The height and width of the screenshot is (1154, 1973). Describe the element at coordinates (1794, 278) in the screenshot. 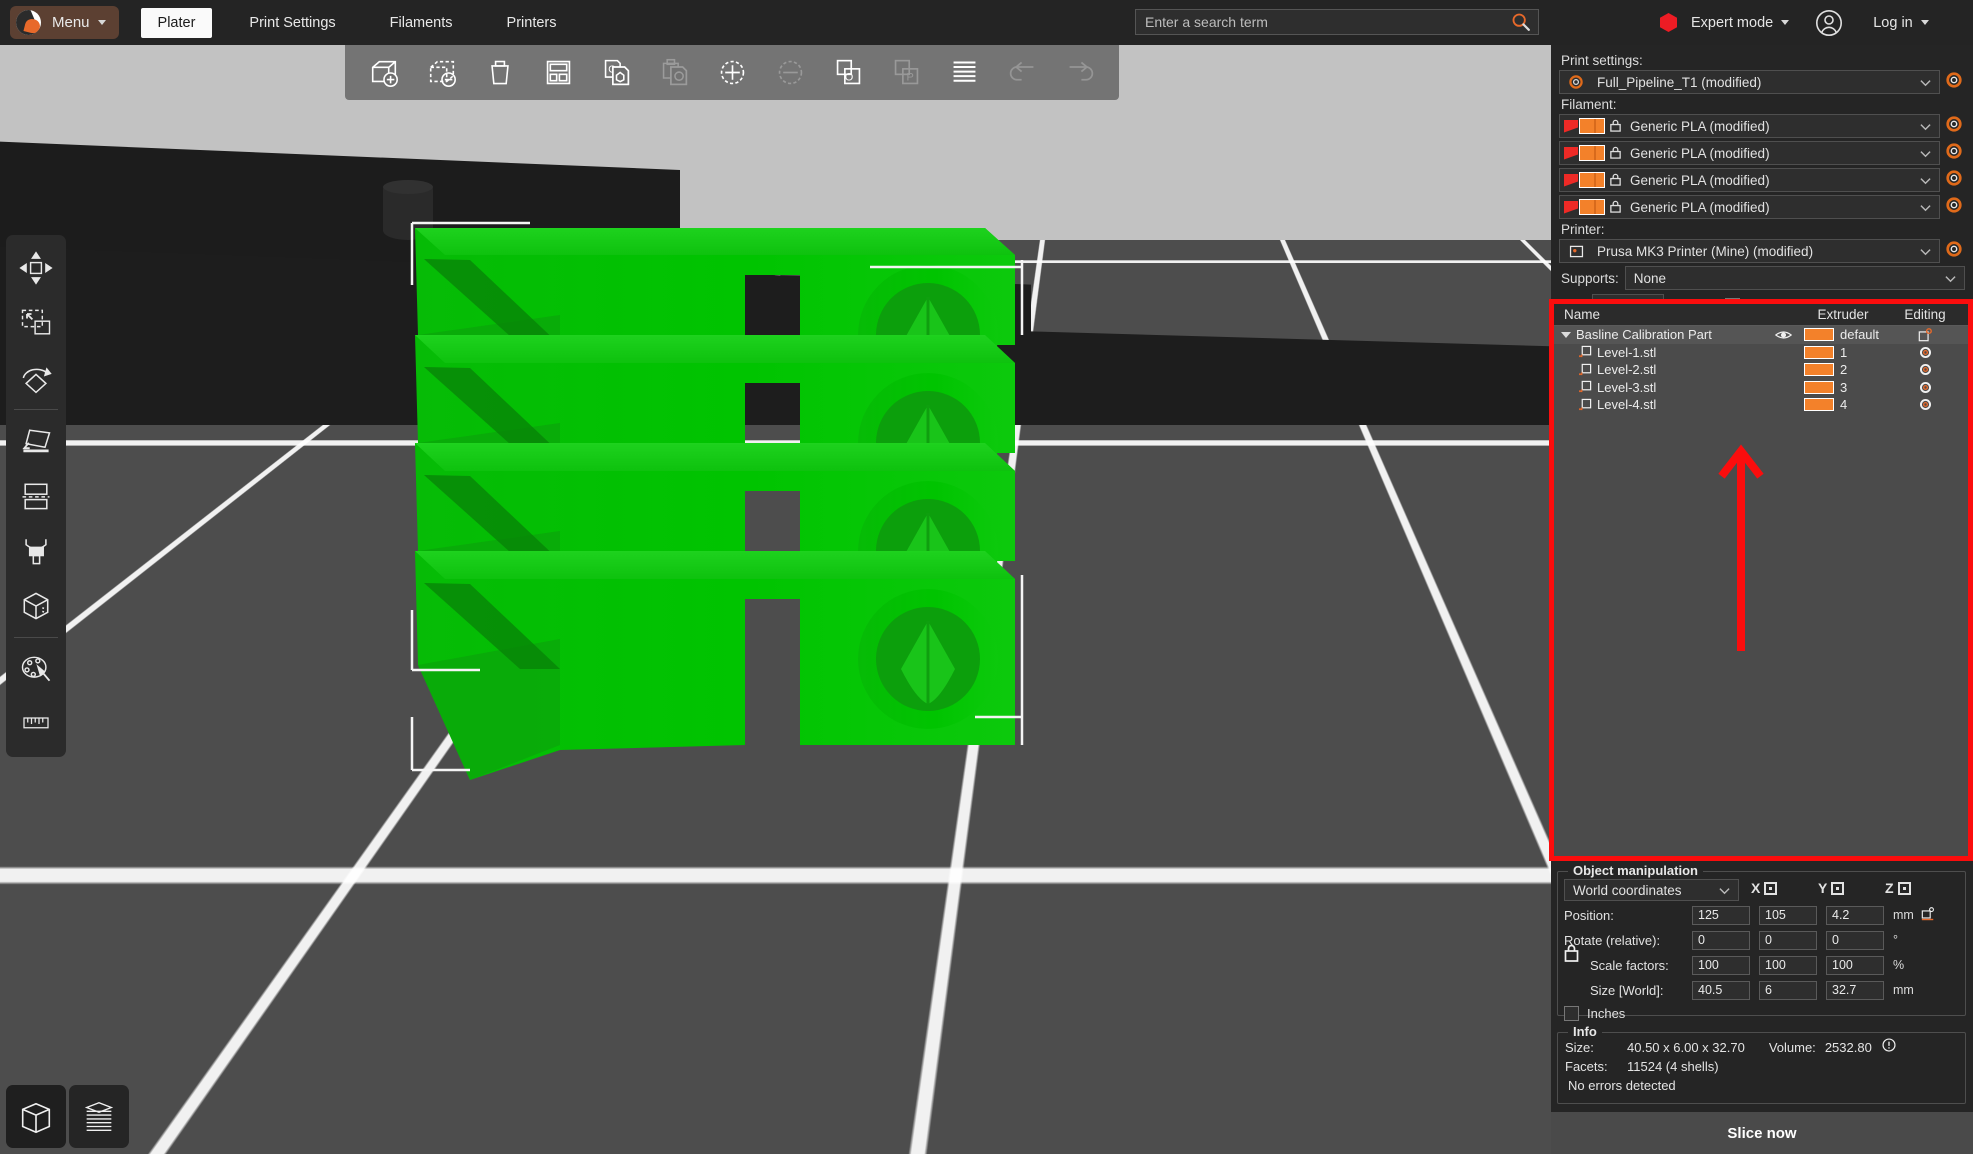

I see `supports-combo: None` at that location.